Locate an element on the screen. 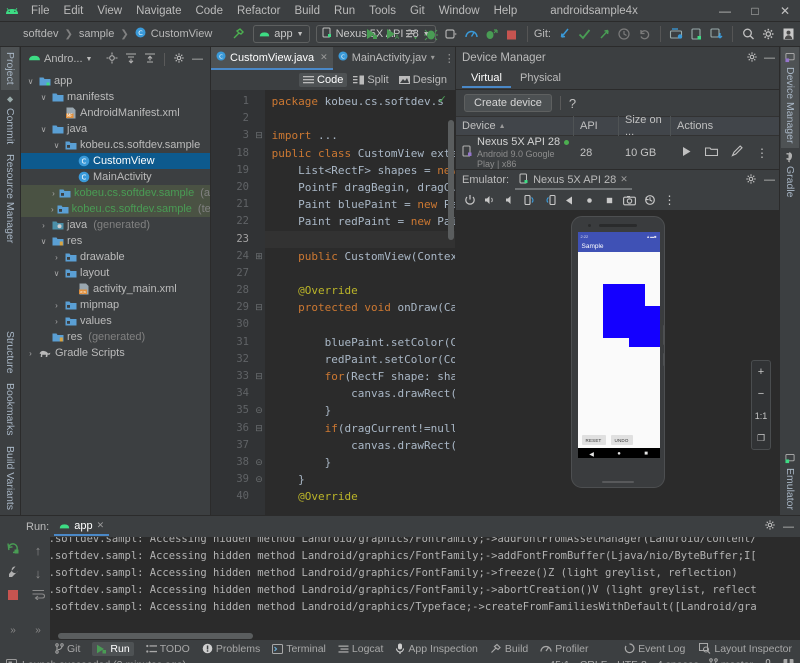 This screenshot has width=800, height=663. device-launch-icon is located at coordinates (686, 153).